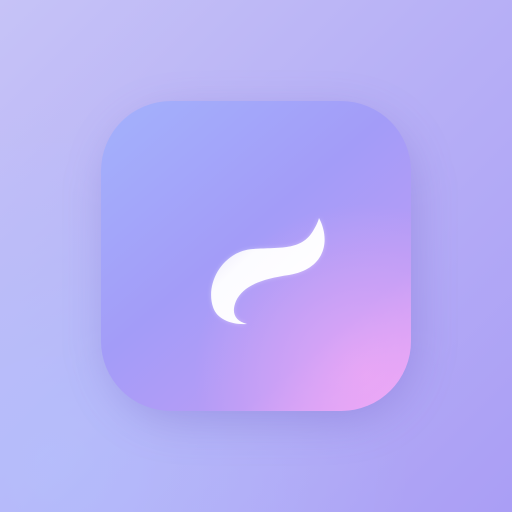 The width and height of the screenshot is (512, 512). What do you see at coordinates (268, 271) in the screenshot?
I see `wave-swirl-icon` at bounding box center [268, 271].